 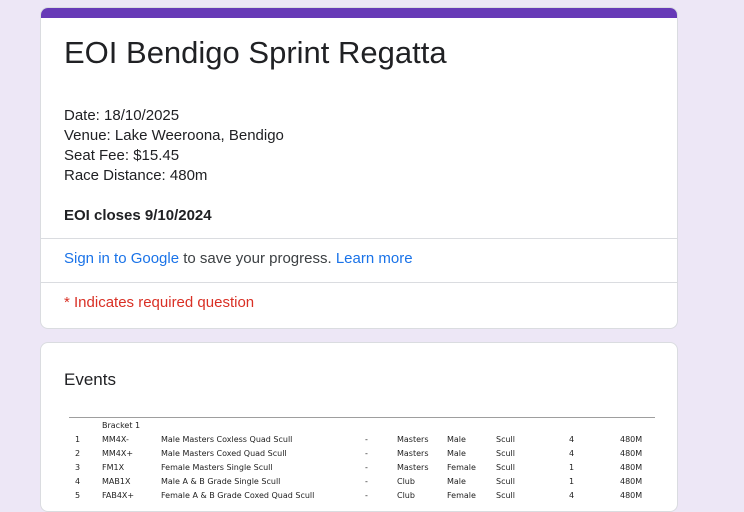 I want to click on event-code-cell: MM4X-, so click(x=115, y=439).